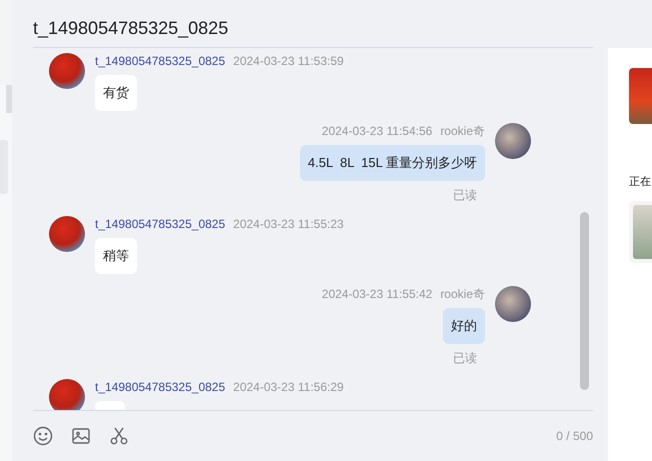 Image resolution: width=652 pixels, height=461 pixels. Describe the element at coordinates (392, 162) in the screenshot. I see `message-bubble: 4.5L 8L 15L 重量分别多少呀` at that location.